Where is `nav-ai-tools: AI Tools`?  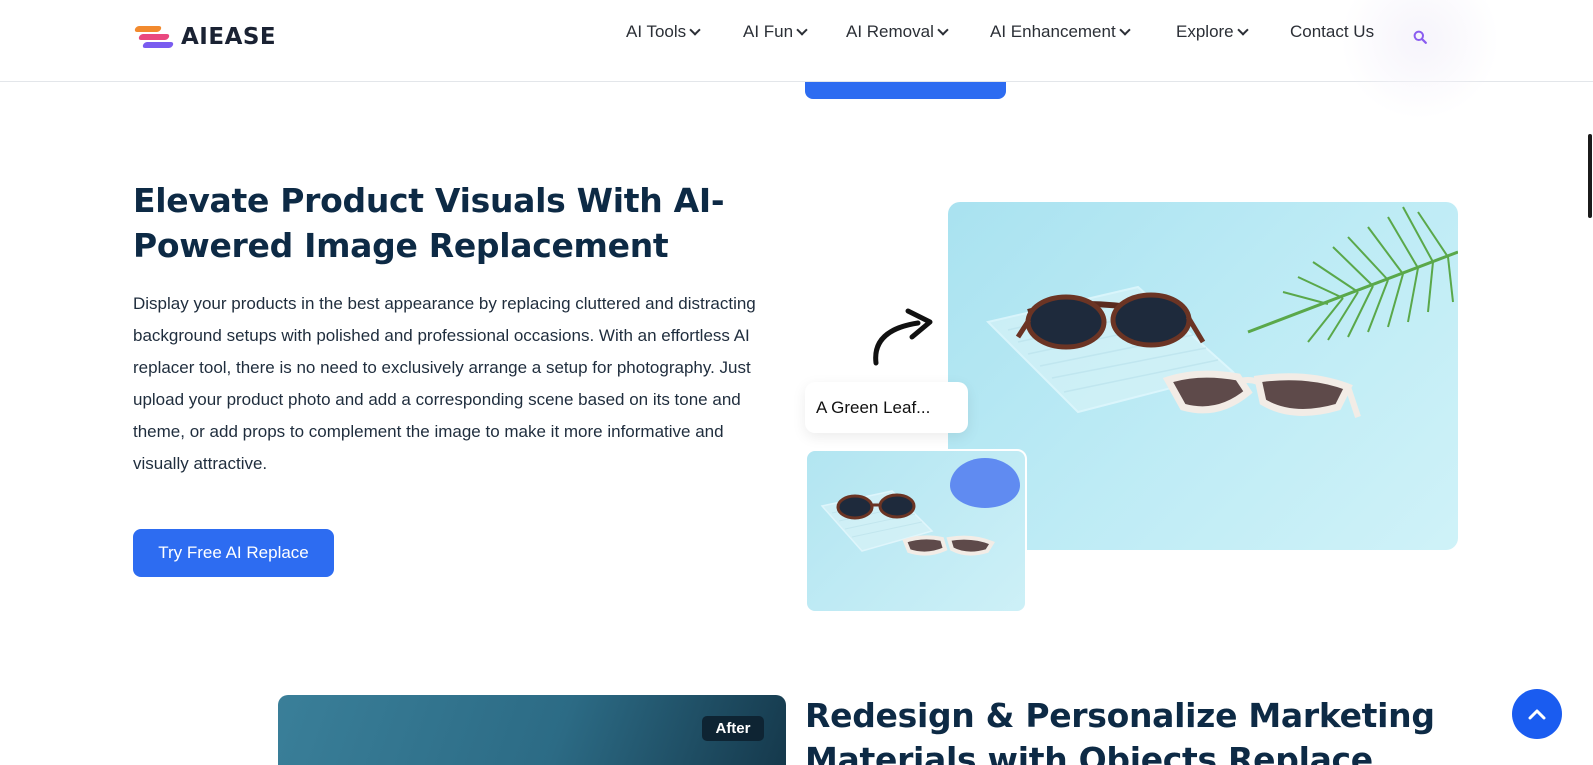
nav-ai-tools: AI Tools is located at coordinates (663, 32).